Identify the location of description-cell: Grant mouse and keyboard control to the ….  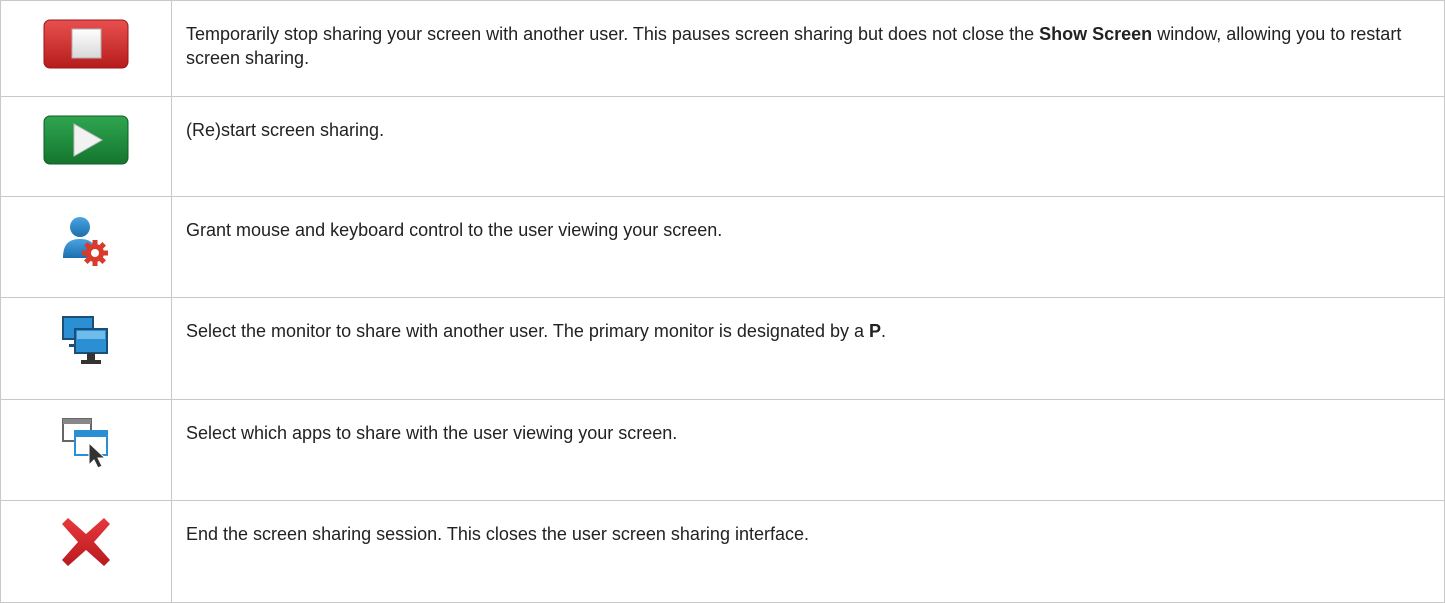
(808, 247).